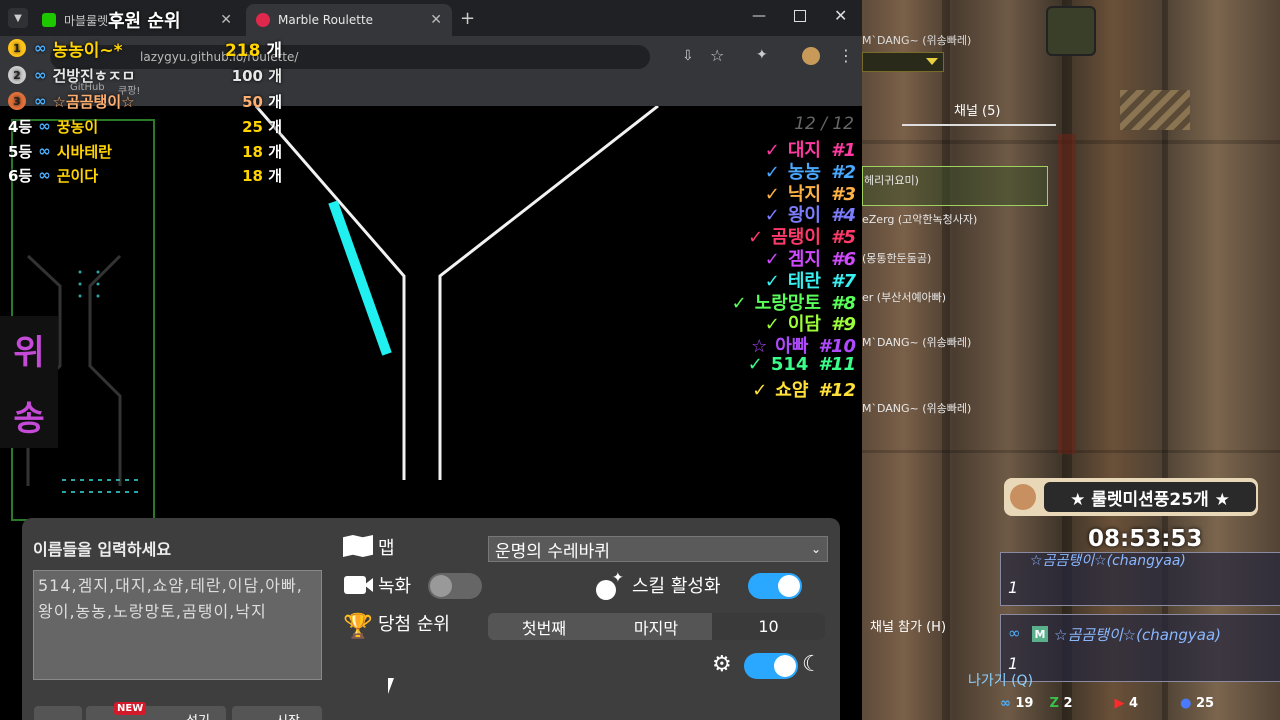  I want to click on rank-row: 3 ∞ ☆곰곰탱이☆ 50 개, so click(145, 101).